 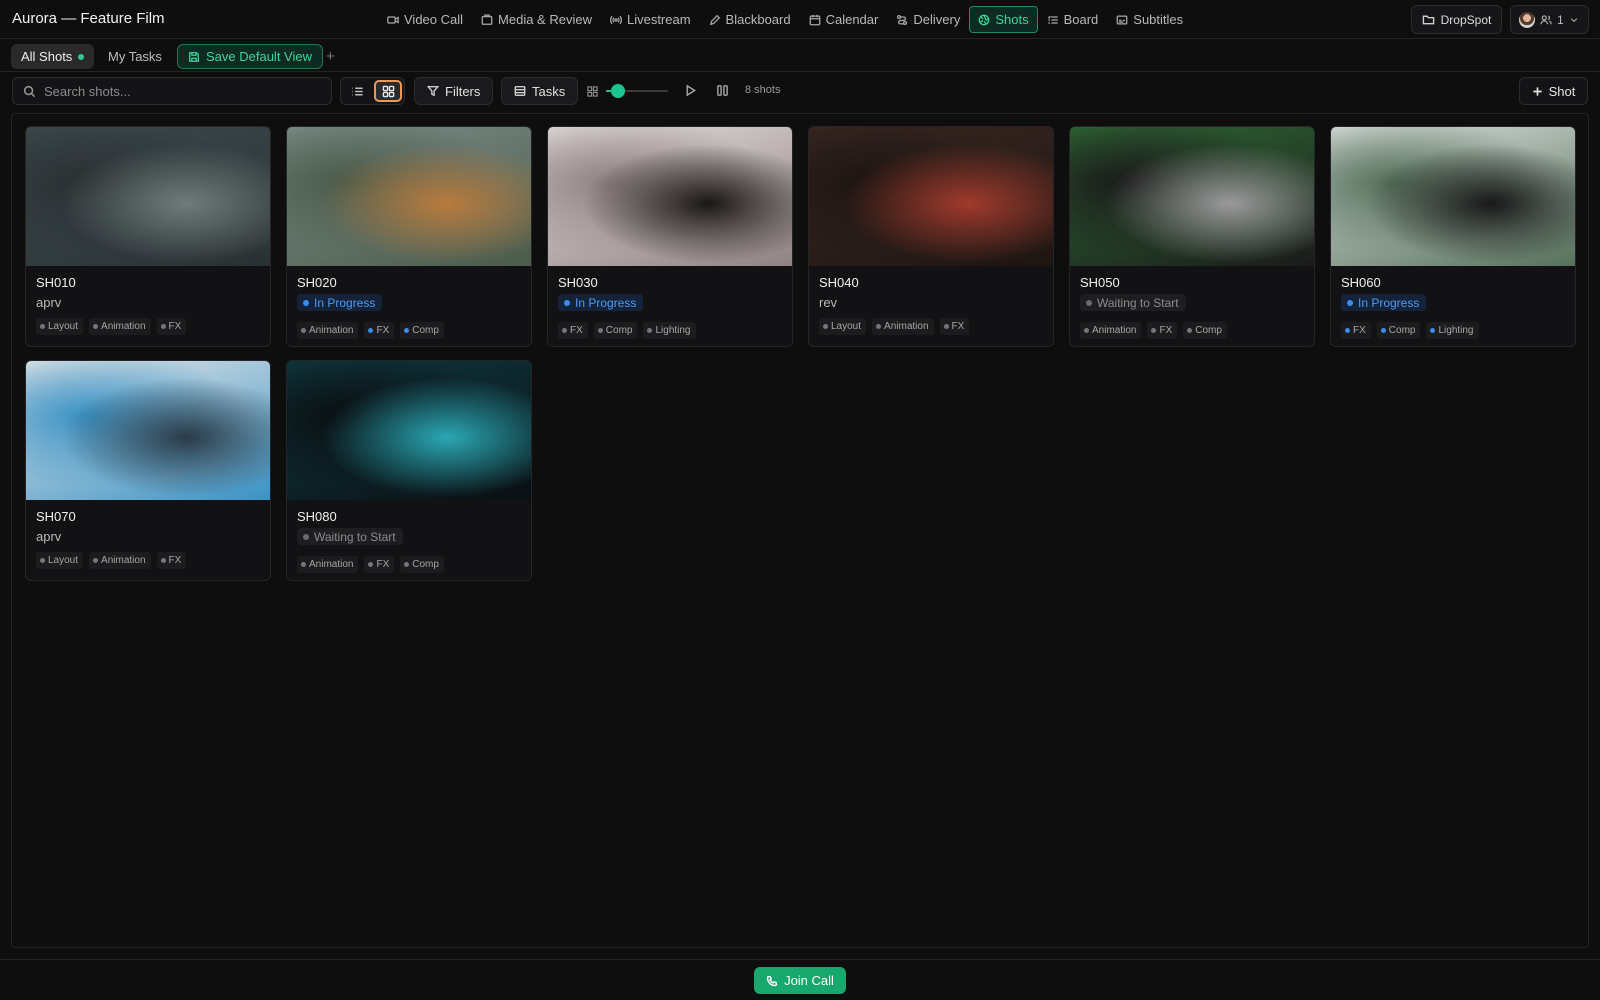 I want to click on participants-button: 1, so click(x=1549, y=19).